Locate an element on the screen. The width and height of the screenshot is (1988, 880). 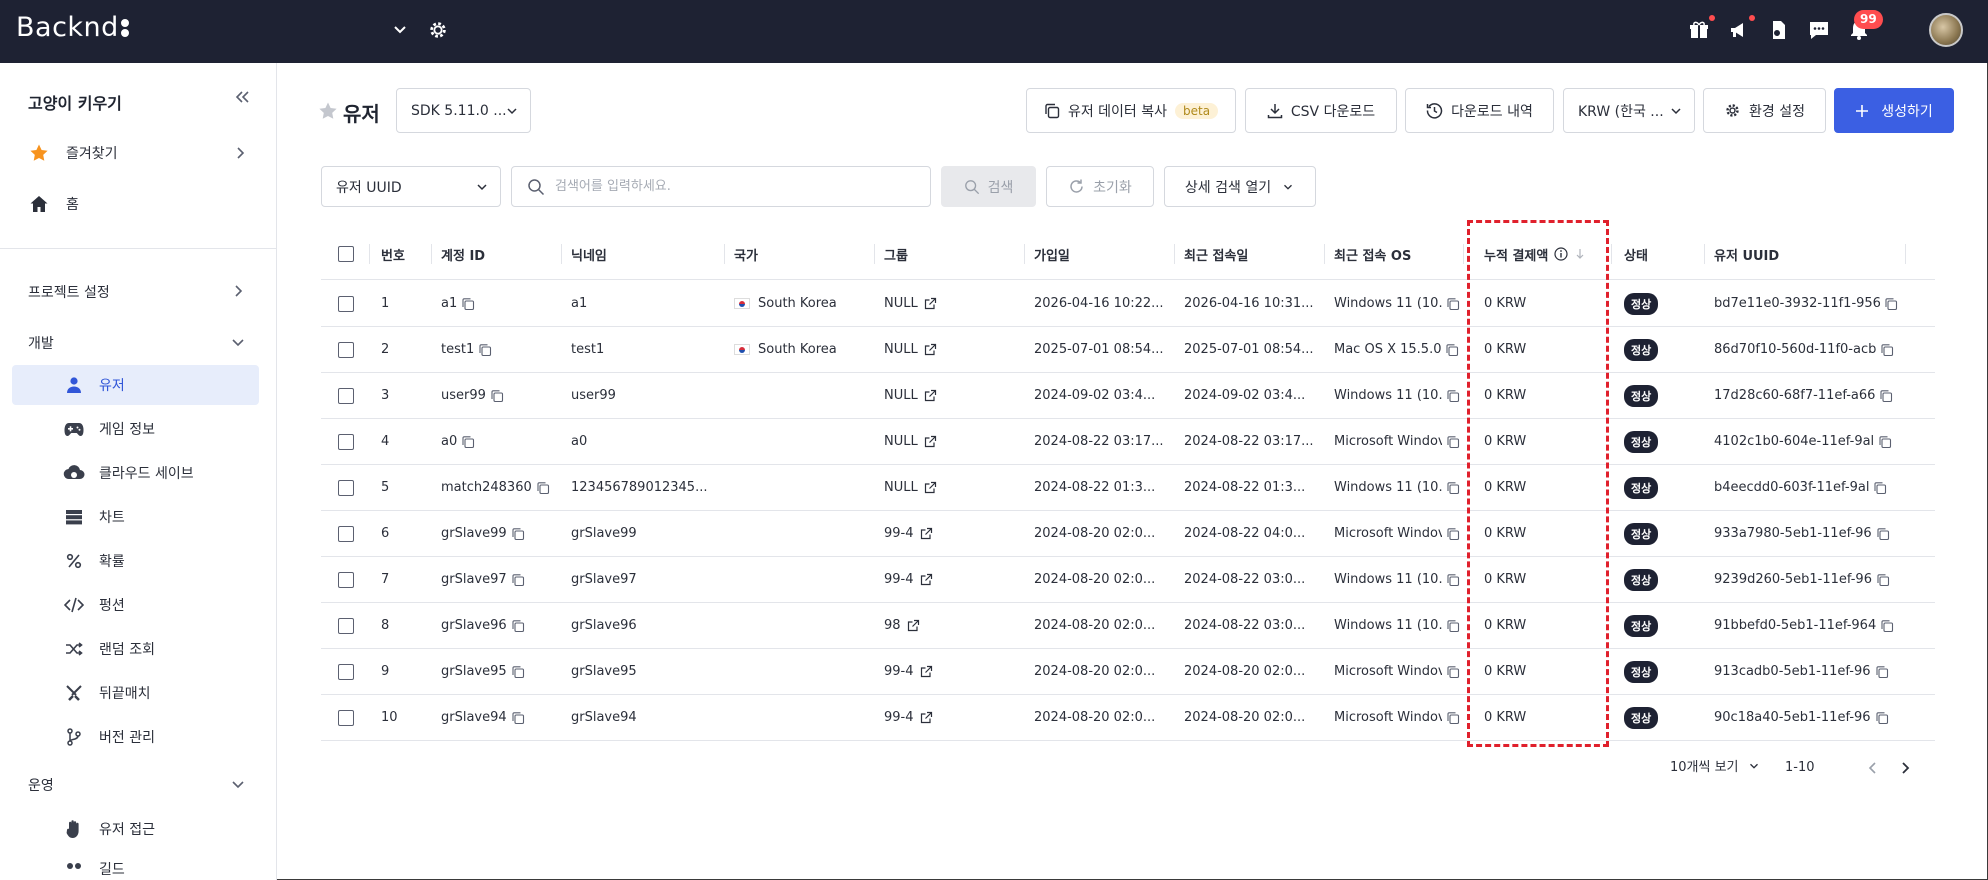
search-input is located at coordinates (735, 186).